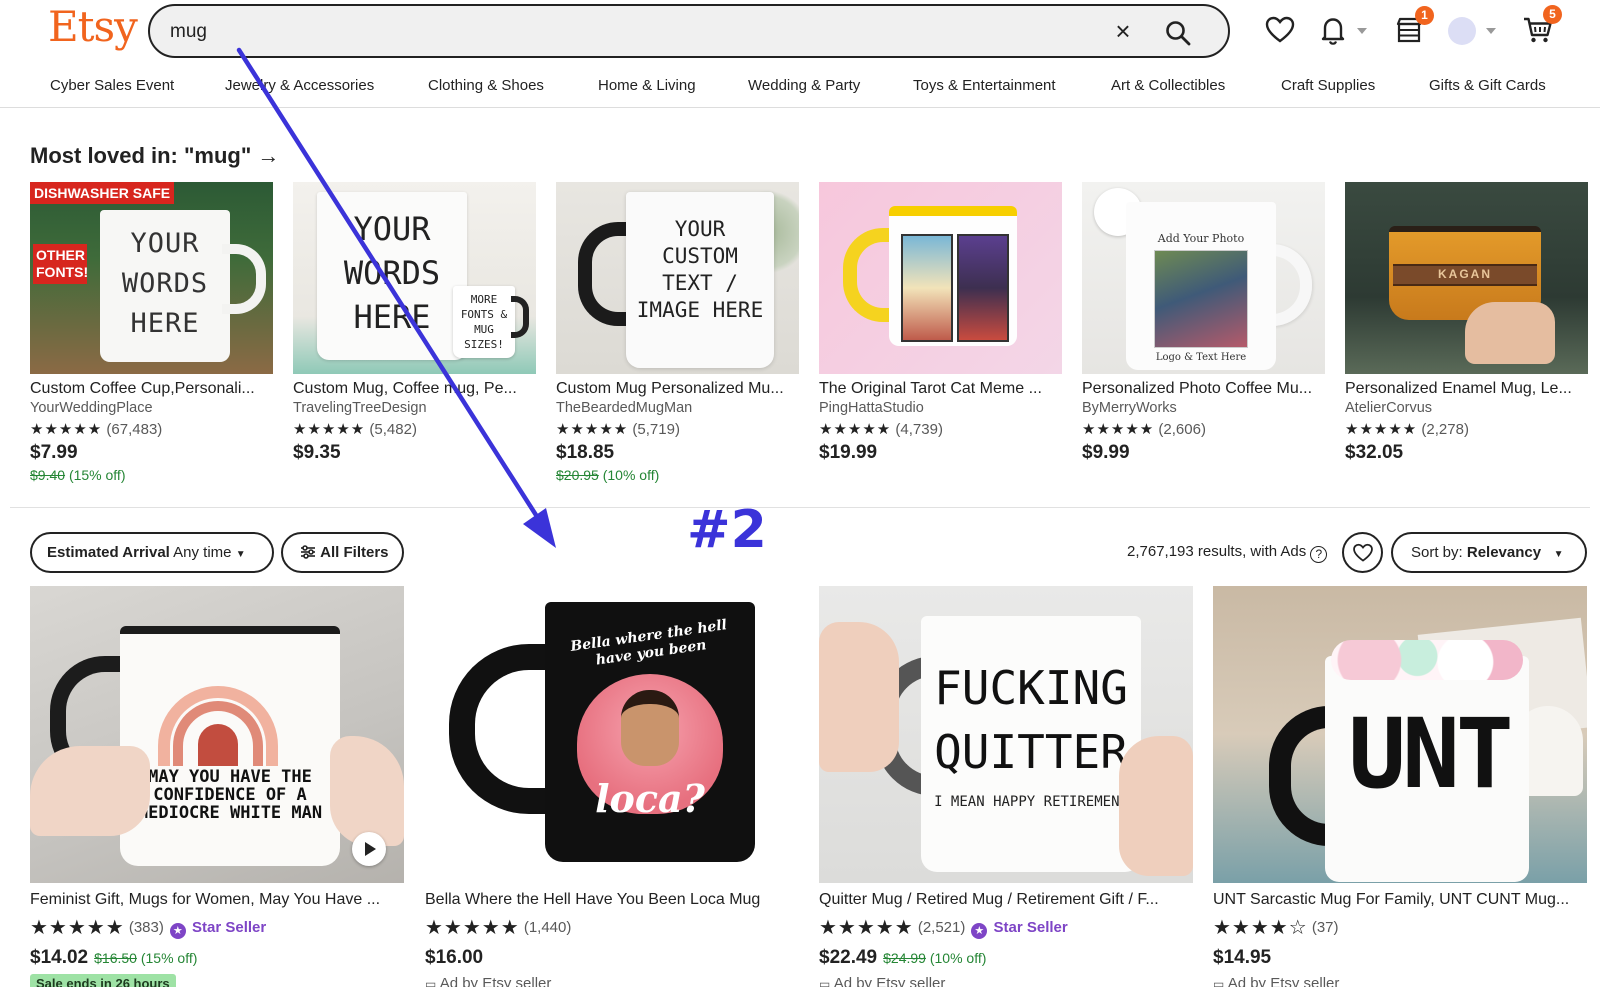  I want to click on mug-text: YOUR CUSTOM TEXT / IMAGE HERE, so click(700, 269).